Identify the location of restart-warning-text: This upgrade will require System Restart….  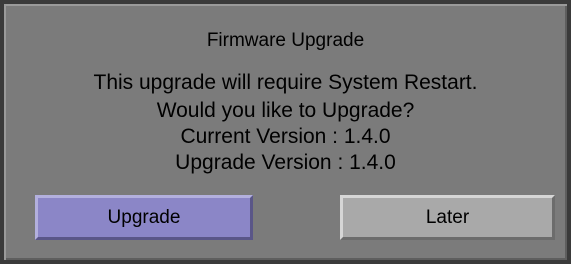
(285, 82).